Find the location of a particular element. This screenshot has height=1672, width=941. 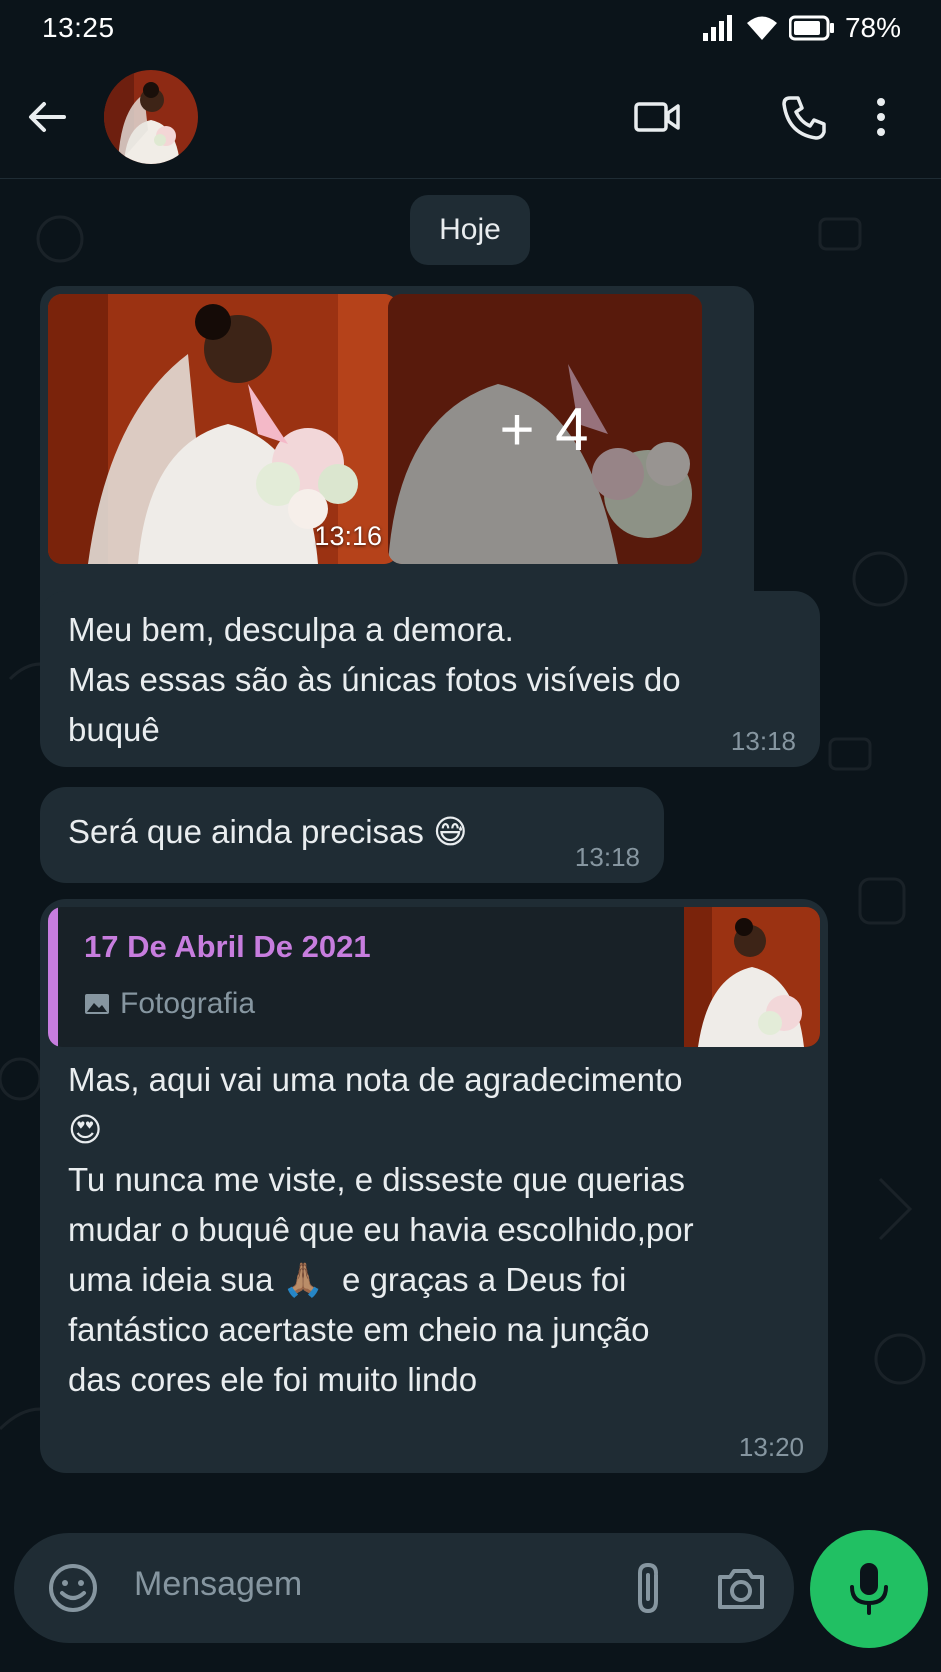

camera-icon is located at coordinates (741, 1588).